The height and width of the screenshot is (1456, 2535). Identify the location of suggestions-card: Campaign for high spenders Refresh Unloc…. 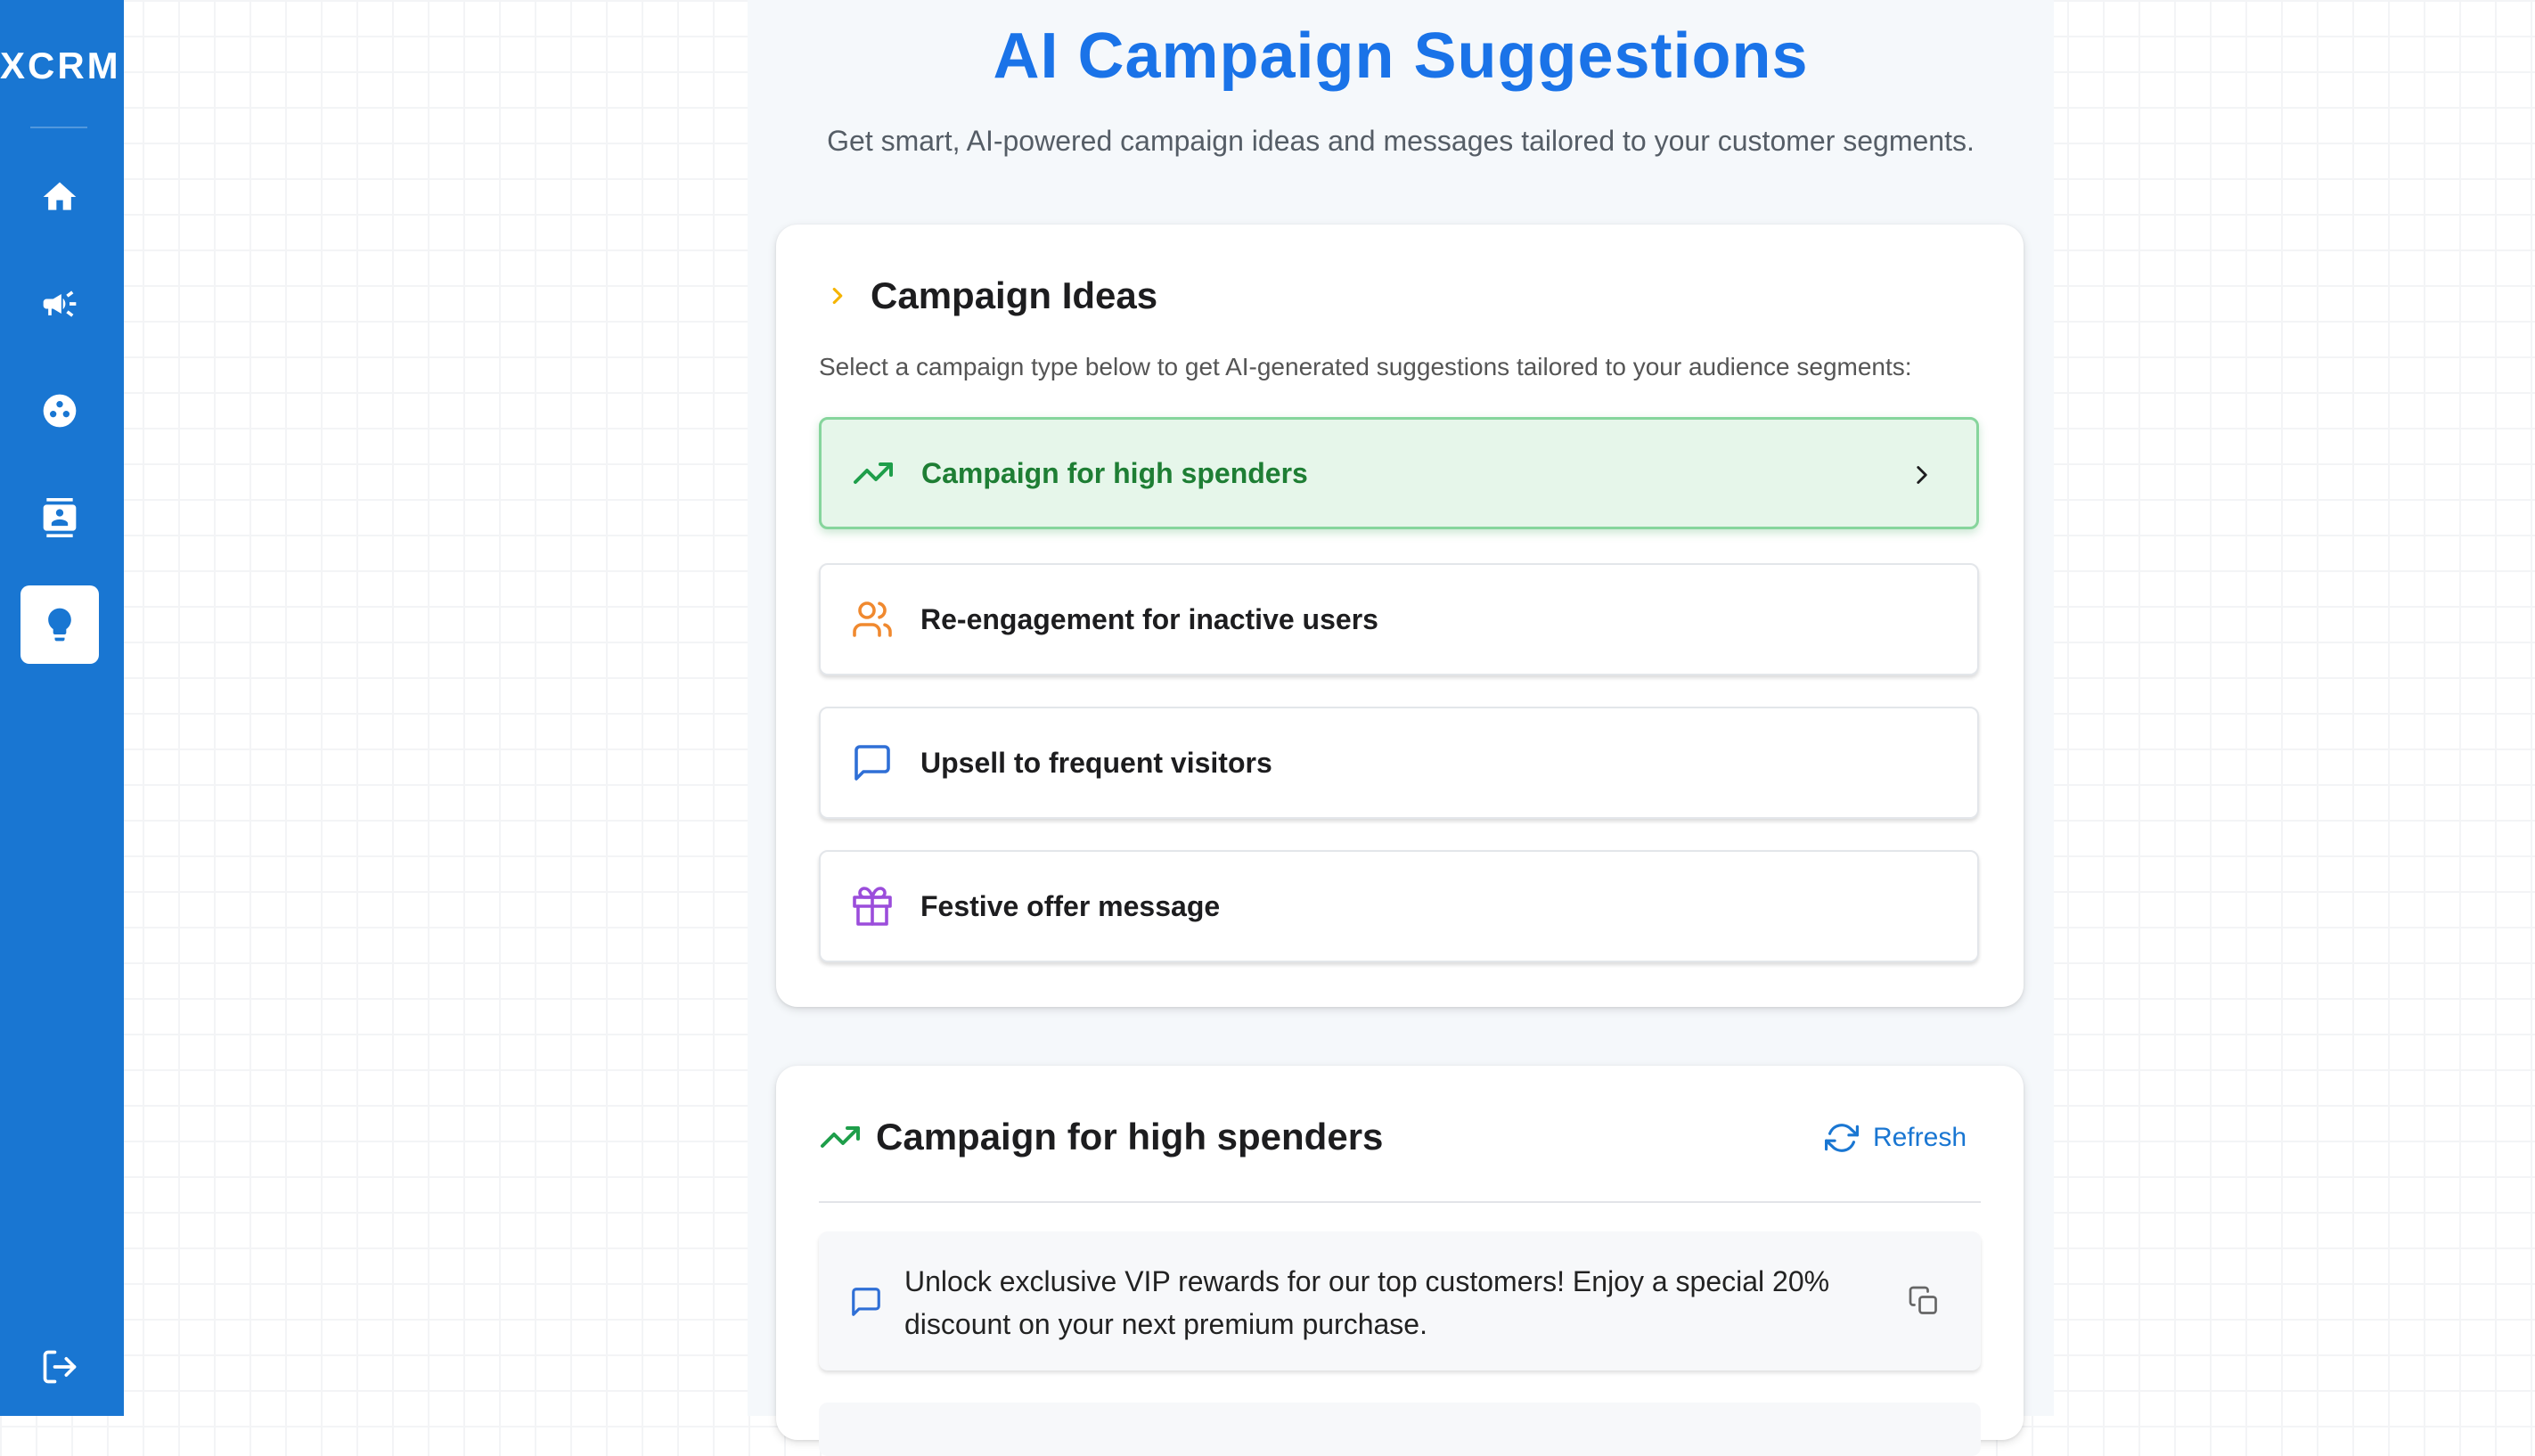
(1400, 1261).